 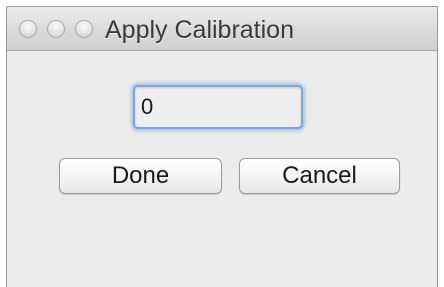 I want to click on cancel-button: Cancel, so click(x=319, y=176).